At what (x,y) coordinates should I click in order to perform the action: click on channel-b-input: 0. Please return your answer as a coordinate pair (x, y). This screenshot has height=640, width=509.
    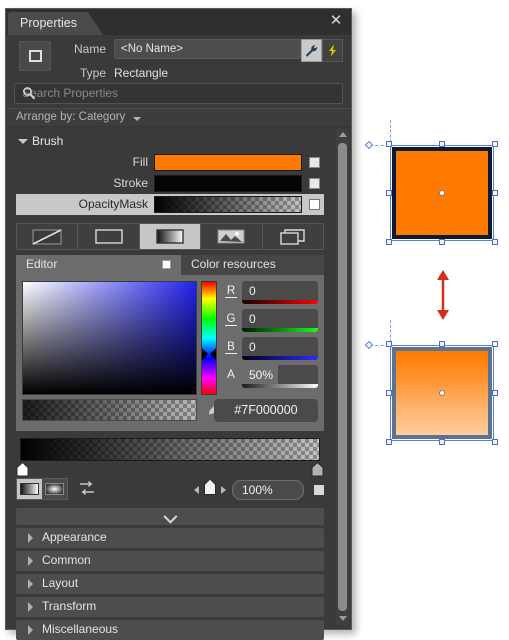
    Looking at the image, I should click on (280, 348).